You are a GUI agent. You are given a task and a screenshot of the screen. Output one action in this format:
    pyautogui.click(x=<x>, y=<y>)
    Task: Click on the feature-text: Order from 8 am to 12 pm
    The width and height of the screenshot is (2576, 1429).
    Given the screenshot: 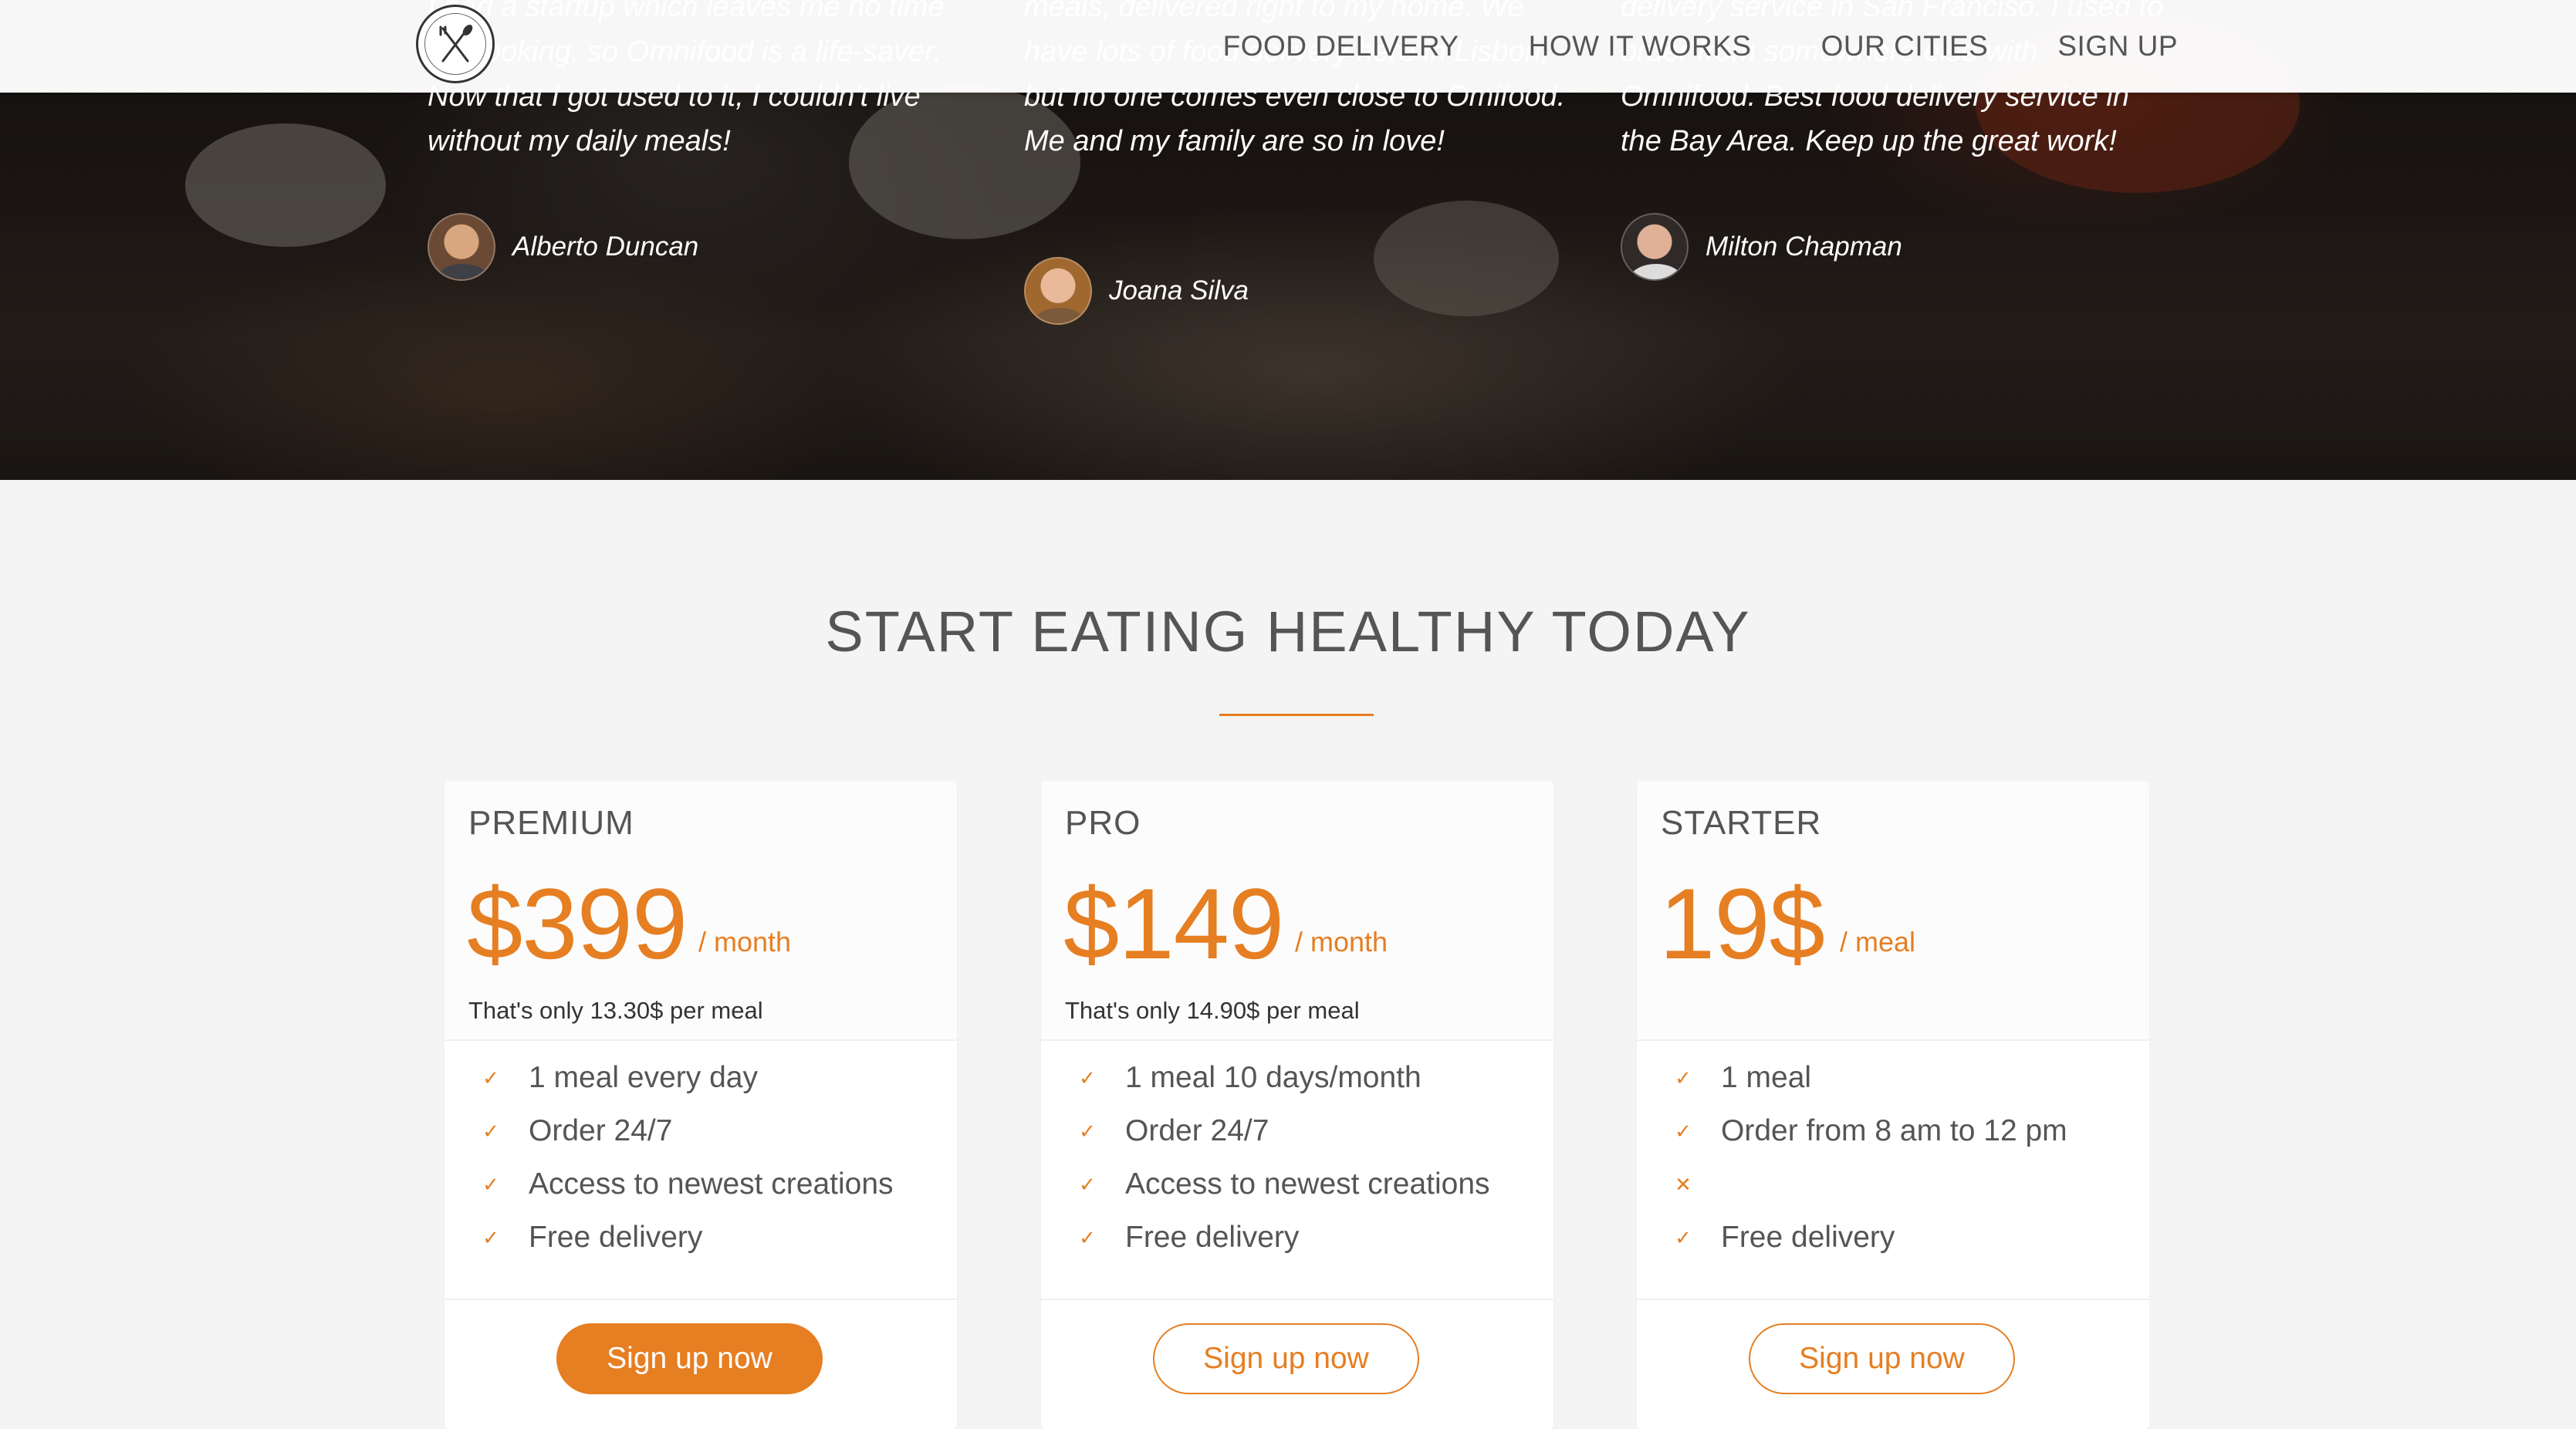 What is the action you would take?
    pyautogui.click(x=1894, y=1130)
    